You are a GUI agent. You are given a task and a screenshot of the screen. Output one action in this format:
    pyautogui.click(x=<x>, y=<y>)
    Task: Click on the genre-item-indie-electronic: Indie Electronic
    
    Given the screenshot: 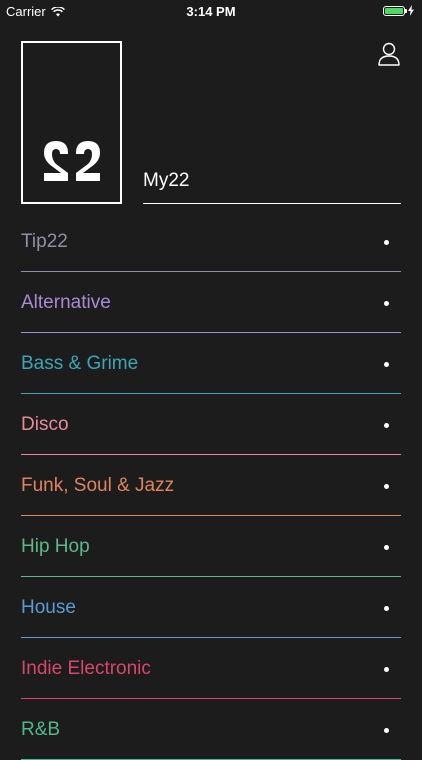 What is the action you would take?
    pyautogui.click(x=211, y=668)
    